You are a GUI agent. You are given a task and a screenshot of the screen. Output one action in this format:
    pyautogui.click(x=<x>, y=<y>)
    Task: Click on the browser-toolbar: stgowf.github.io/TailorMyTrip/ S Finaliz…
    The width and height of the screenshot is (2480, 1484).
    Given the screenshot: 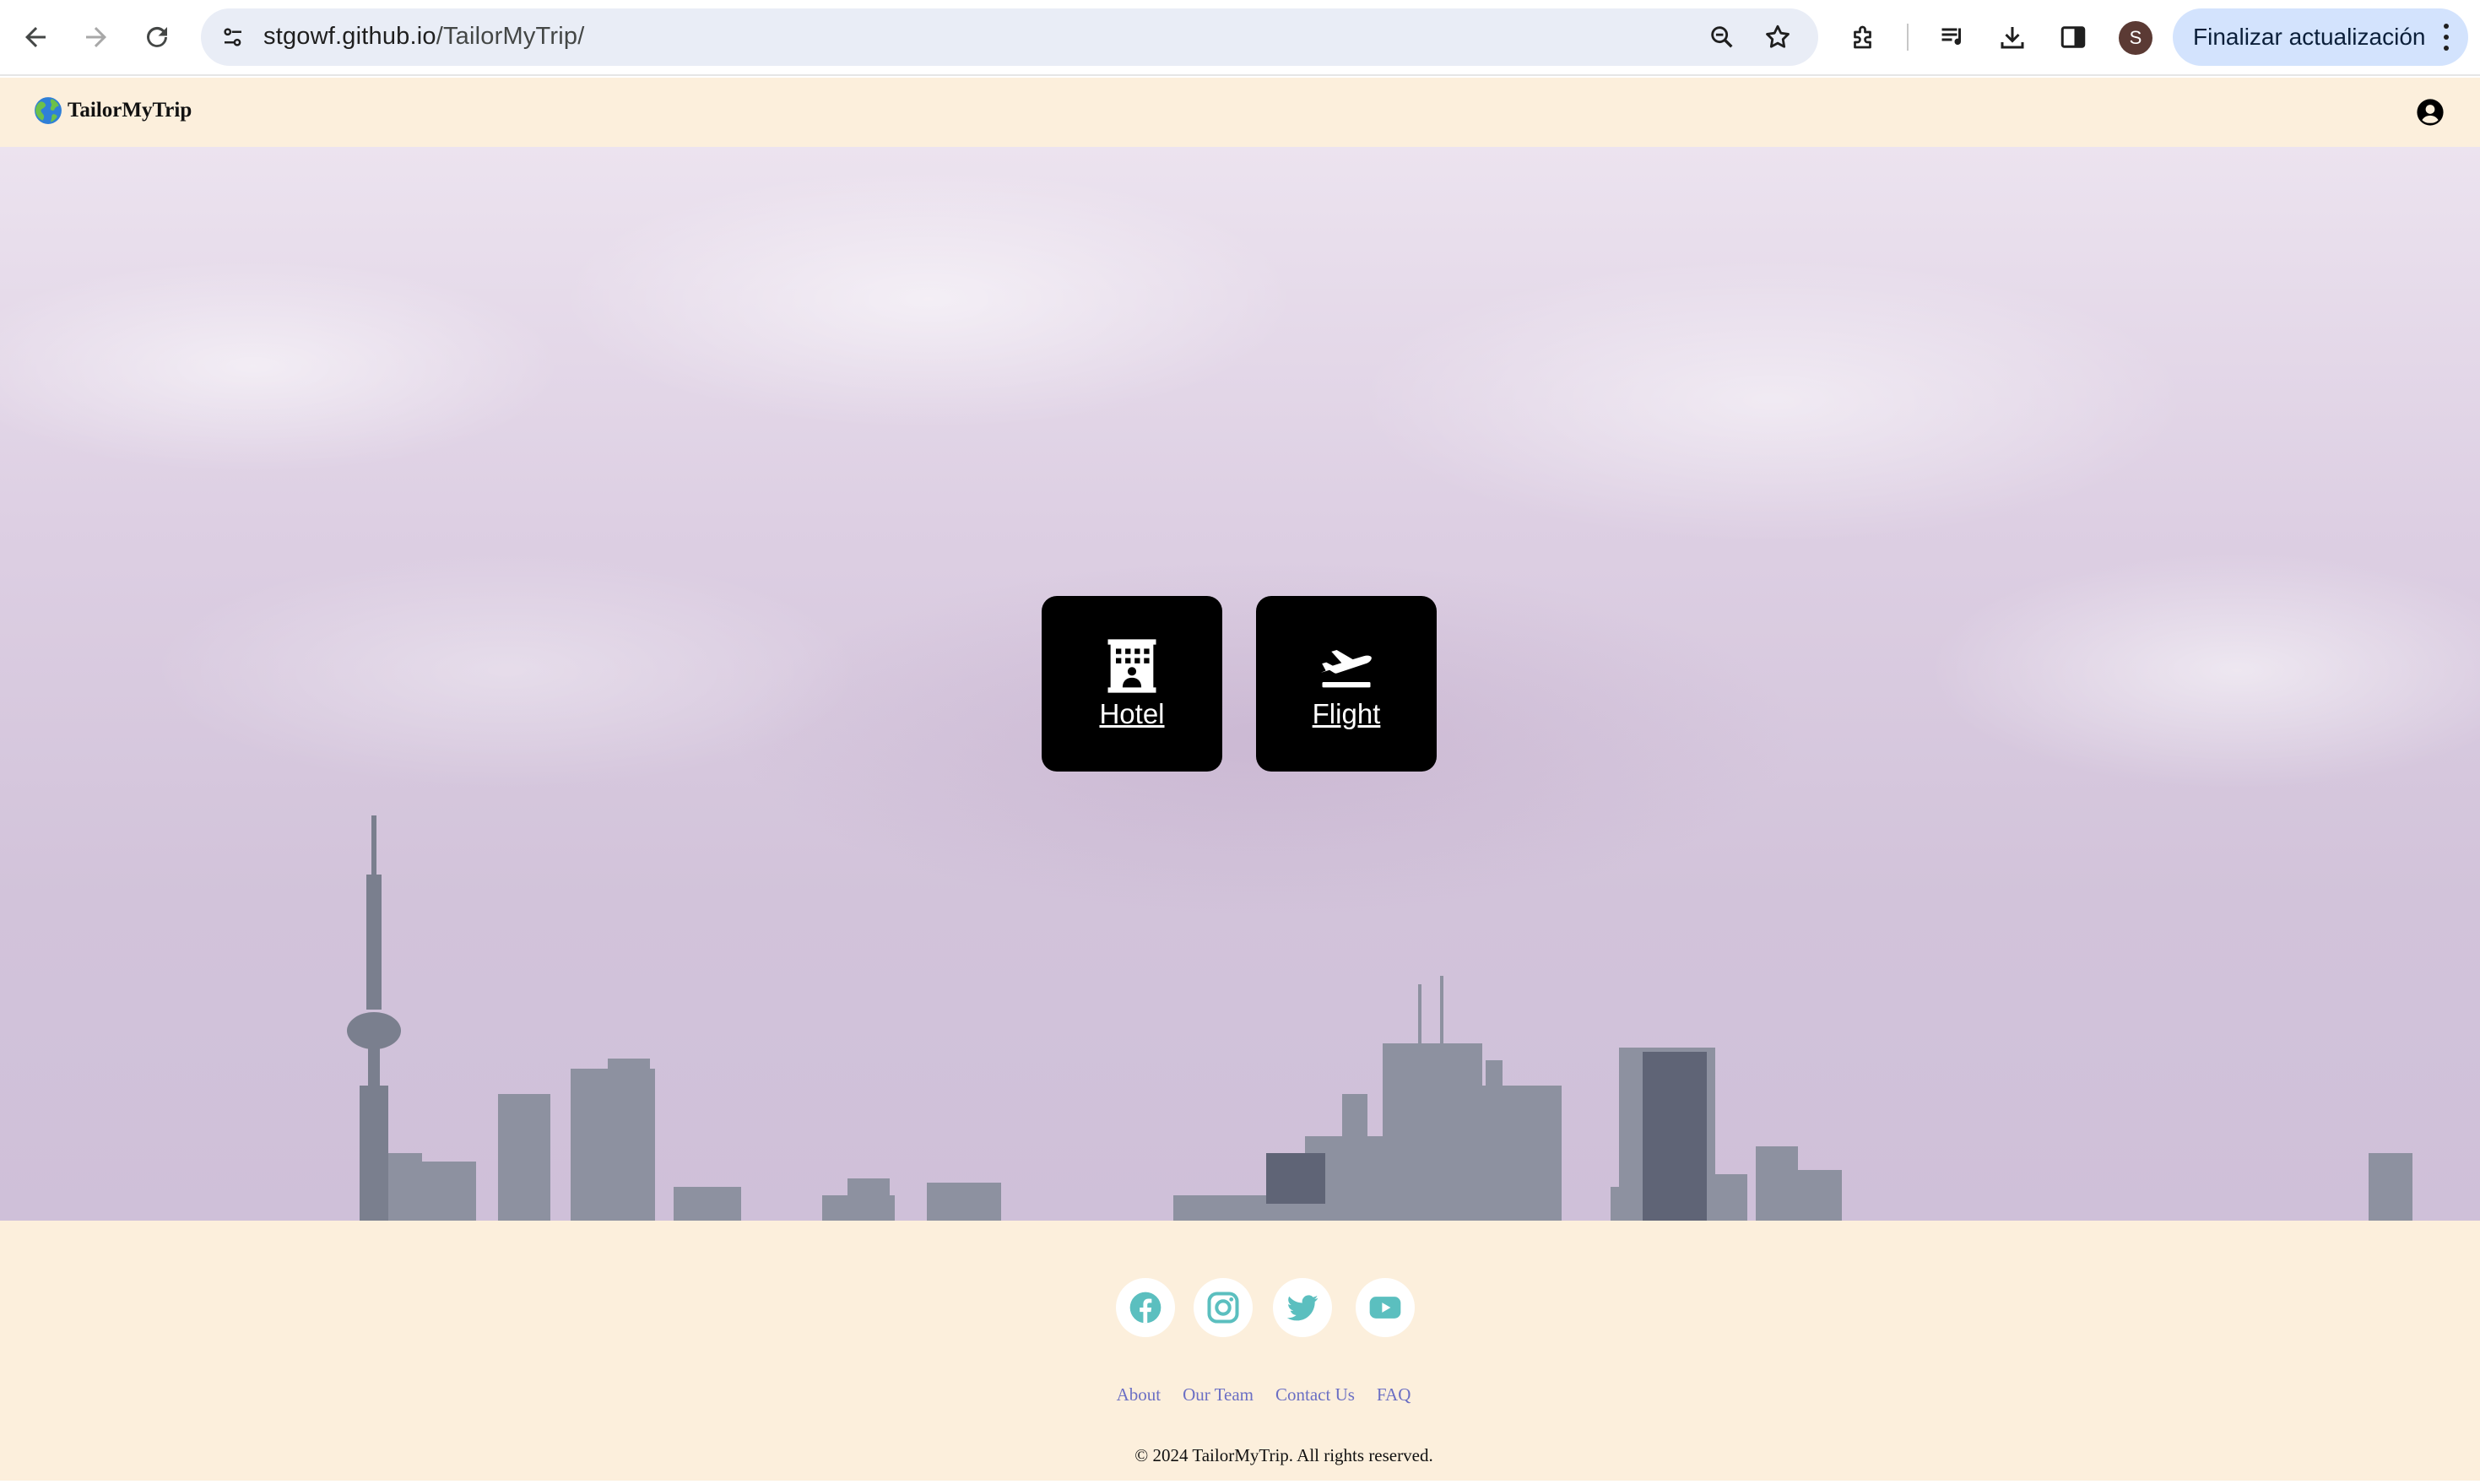 What is the action you would take?
    pyautogui.click(x=1240, y=38)
    